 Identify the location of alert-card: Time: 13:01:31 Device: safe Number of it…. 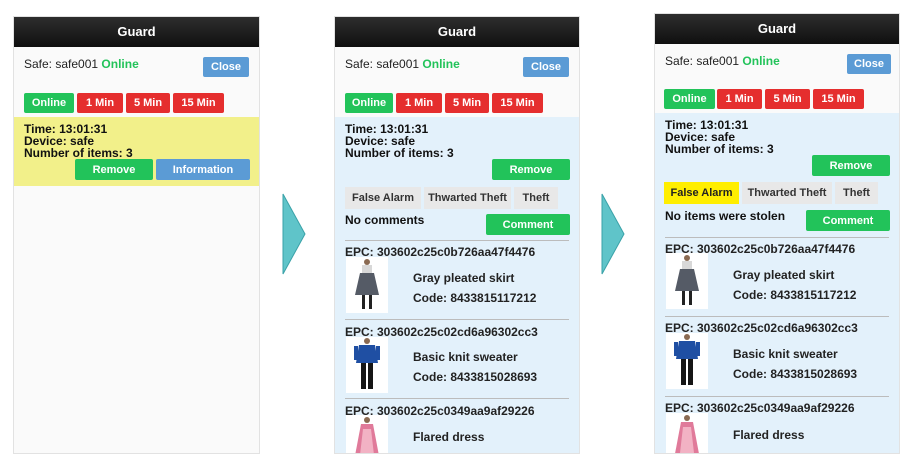
(136, 151).